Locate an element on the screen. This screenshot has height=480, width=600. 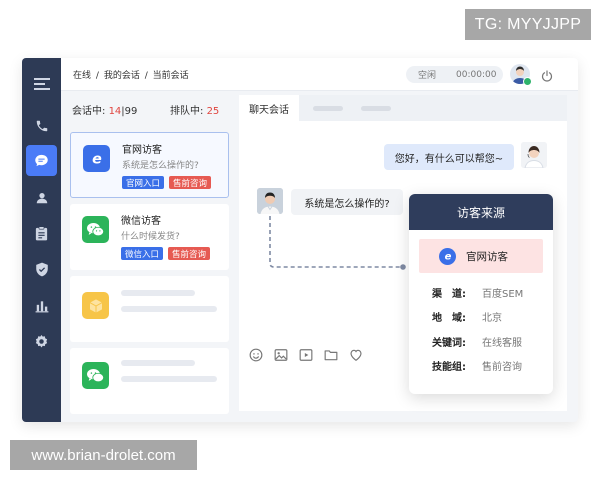
breadcrumb: 在线 / 我的会话 / 当前会话 is located at coordinates (132, 74).